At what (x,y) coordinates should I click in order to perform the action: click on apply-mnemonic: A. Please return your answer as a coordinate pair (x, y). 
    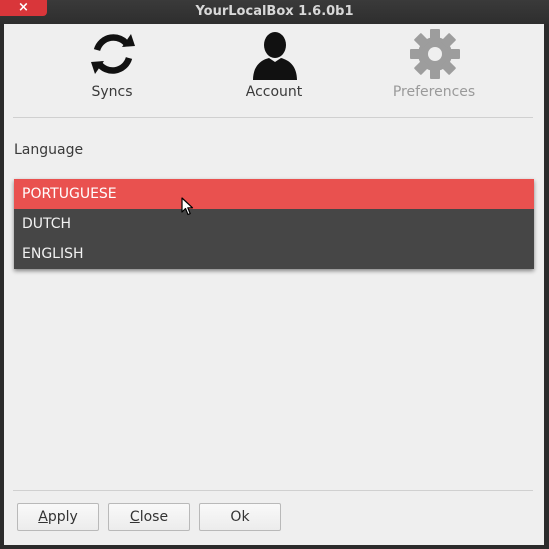
    Looking at the image, I should click on (43, 517).